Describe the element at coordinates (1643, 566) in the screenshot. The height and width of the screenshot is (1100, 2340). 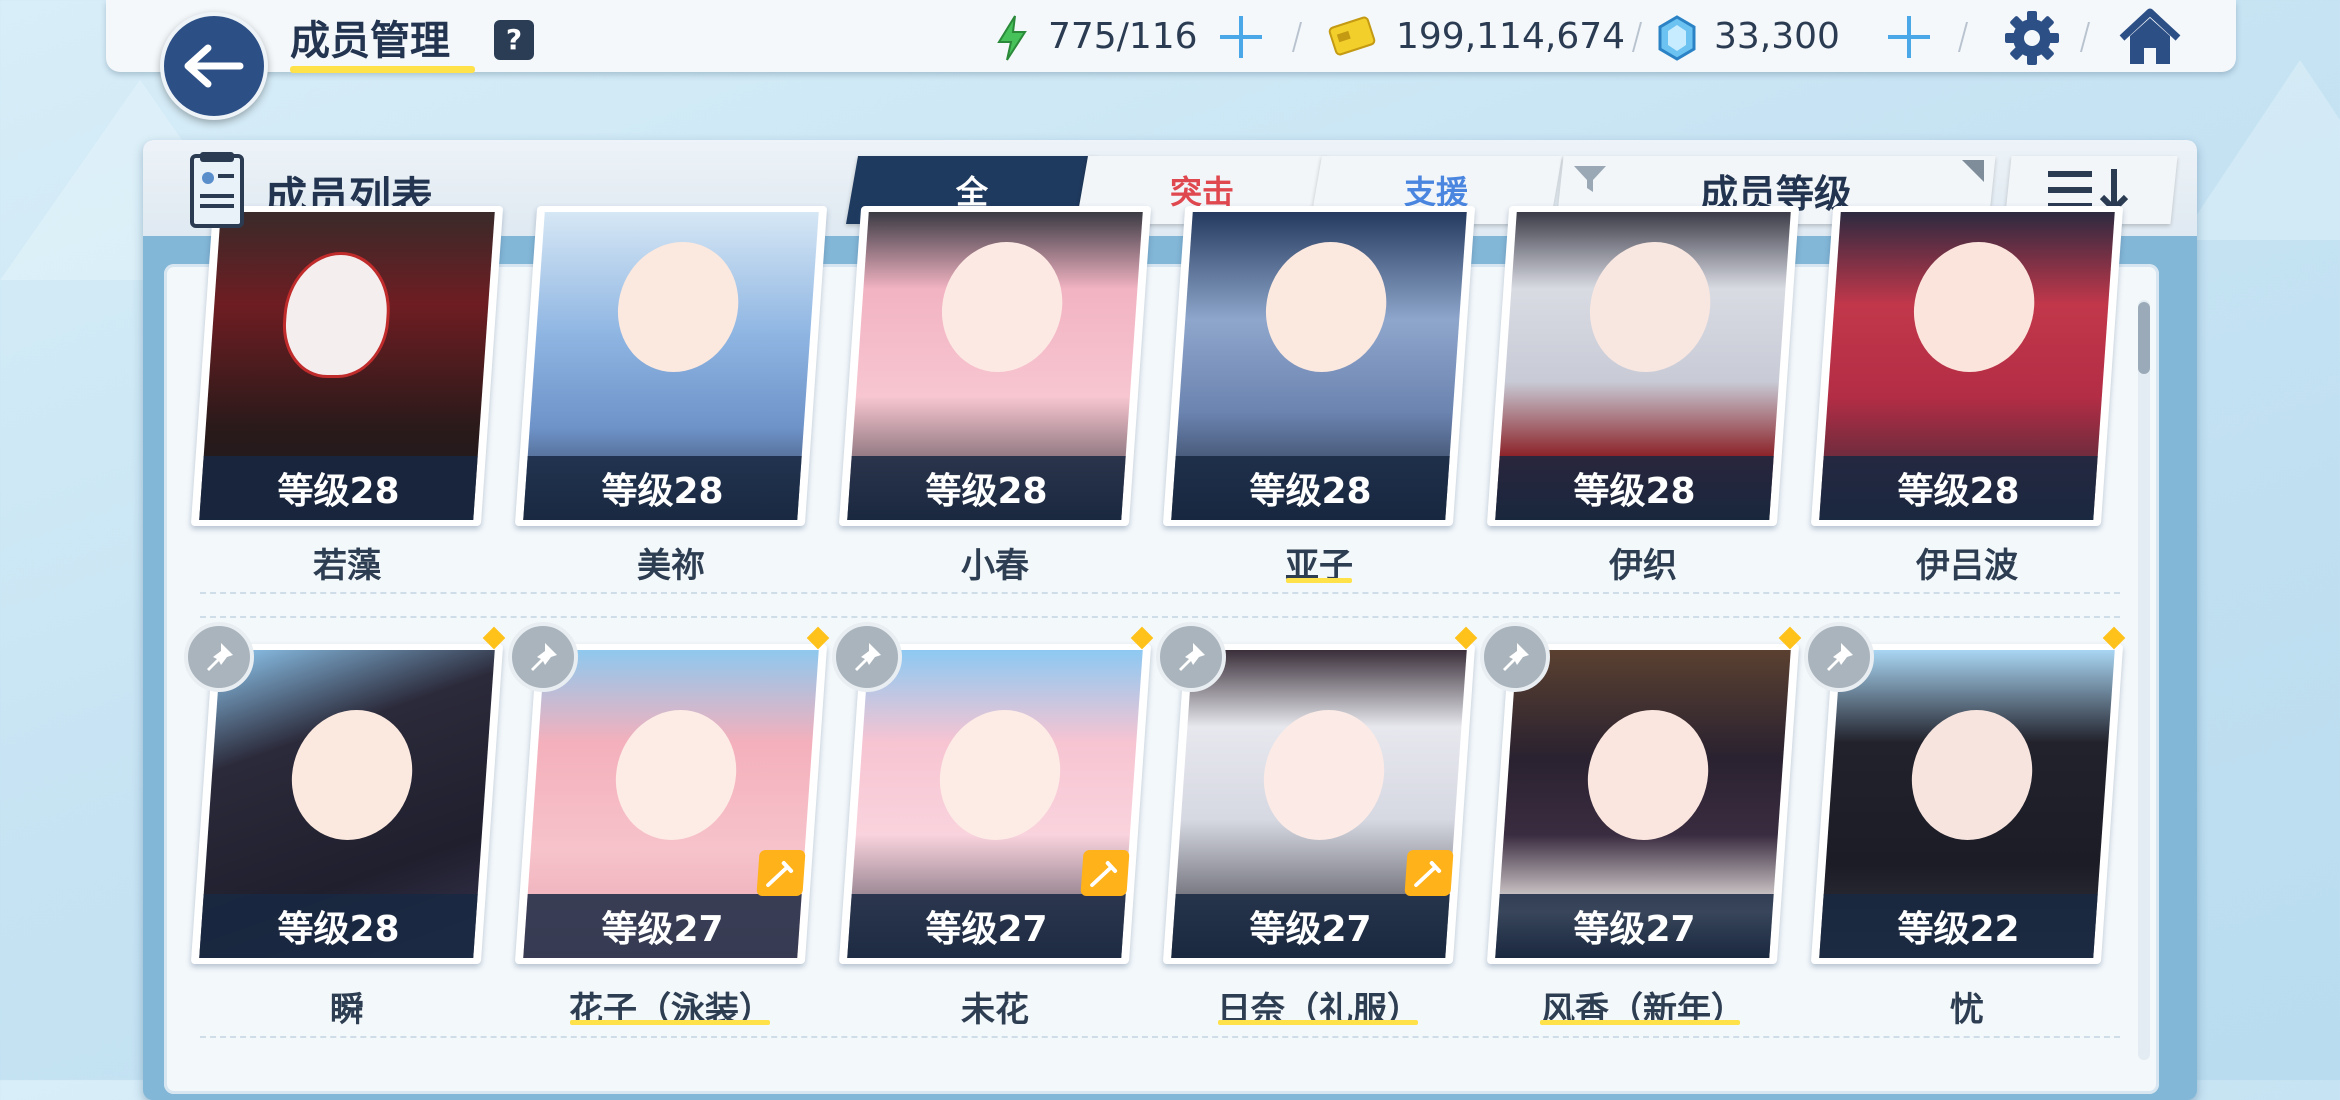
I see `member-name: 伊织` at that location.